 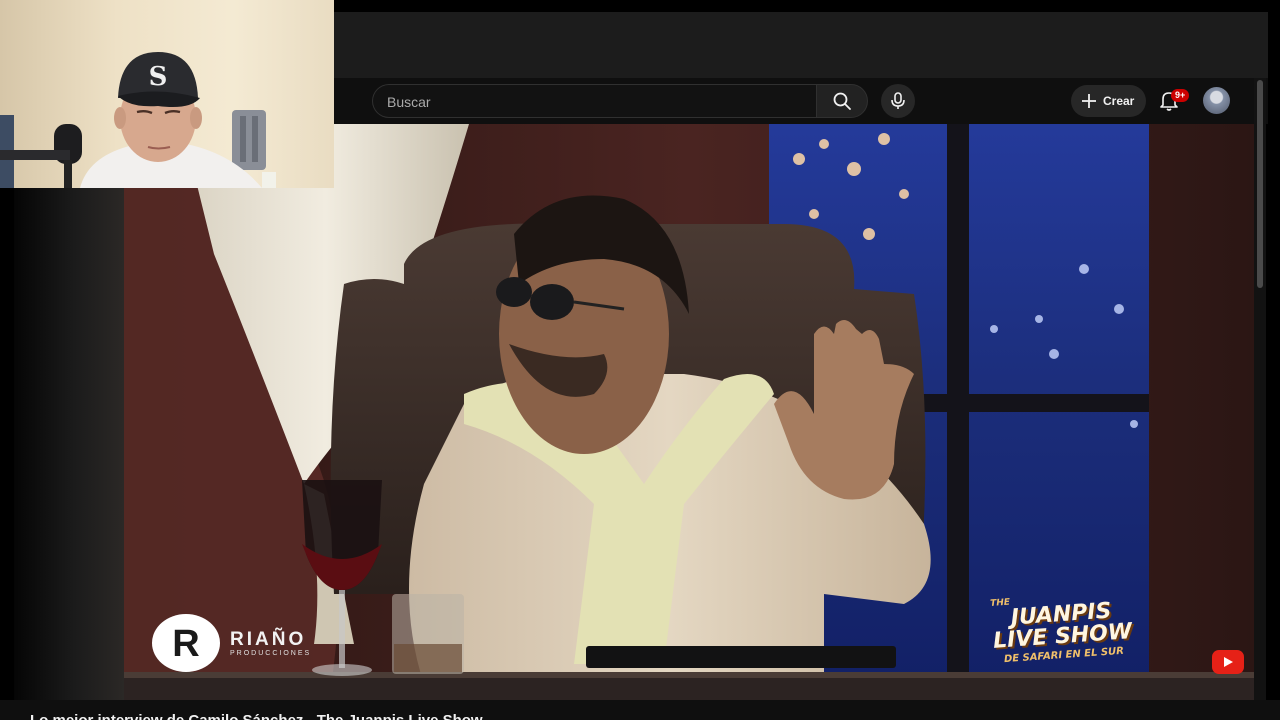 I want to click on search-input: Buscar, so click(x=595, y=101).